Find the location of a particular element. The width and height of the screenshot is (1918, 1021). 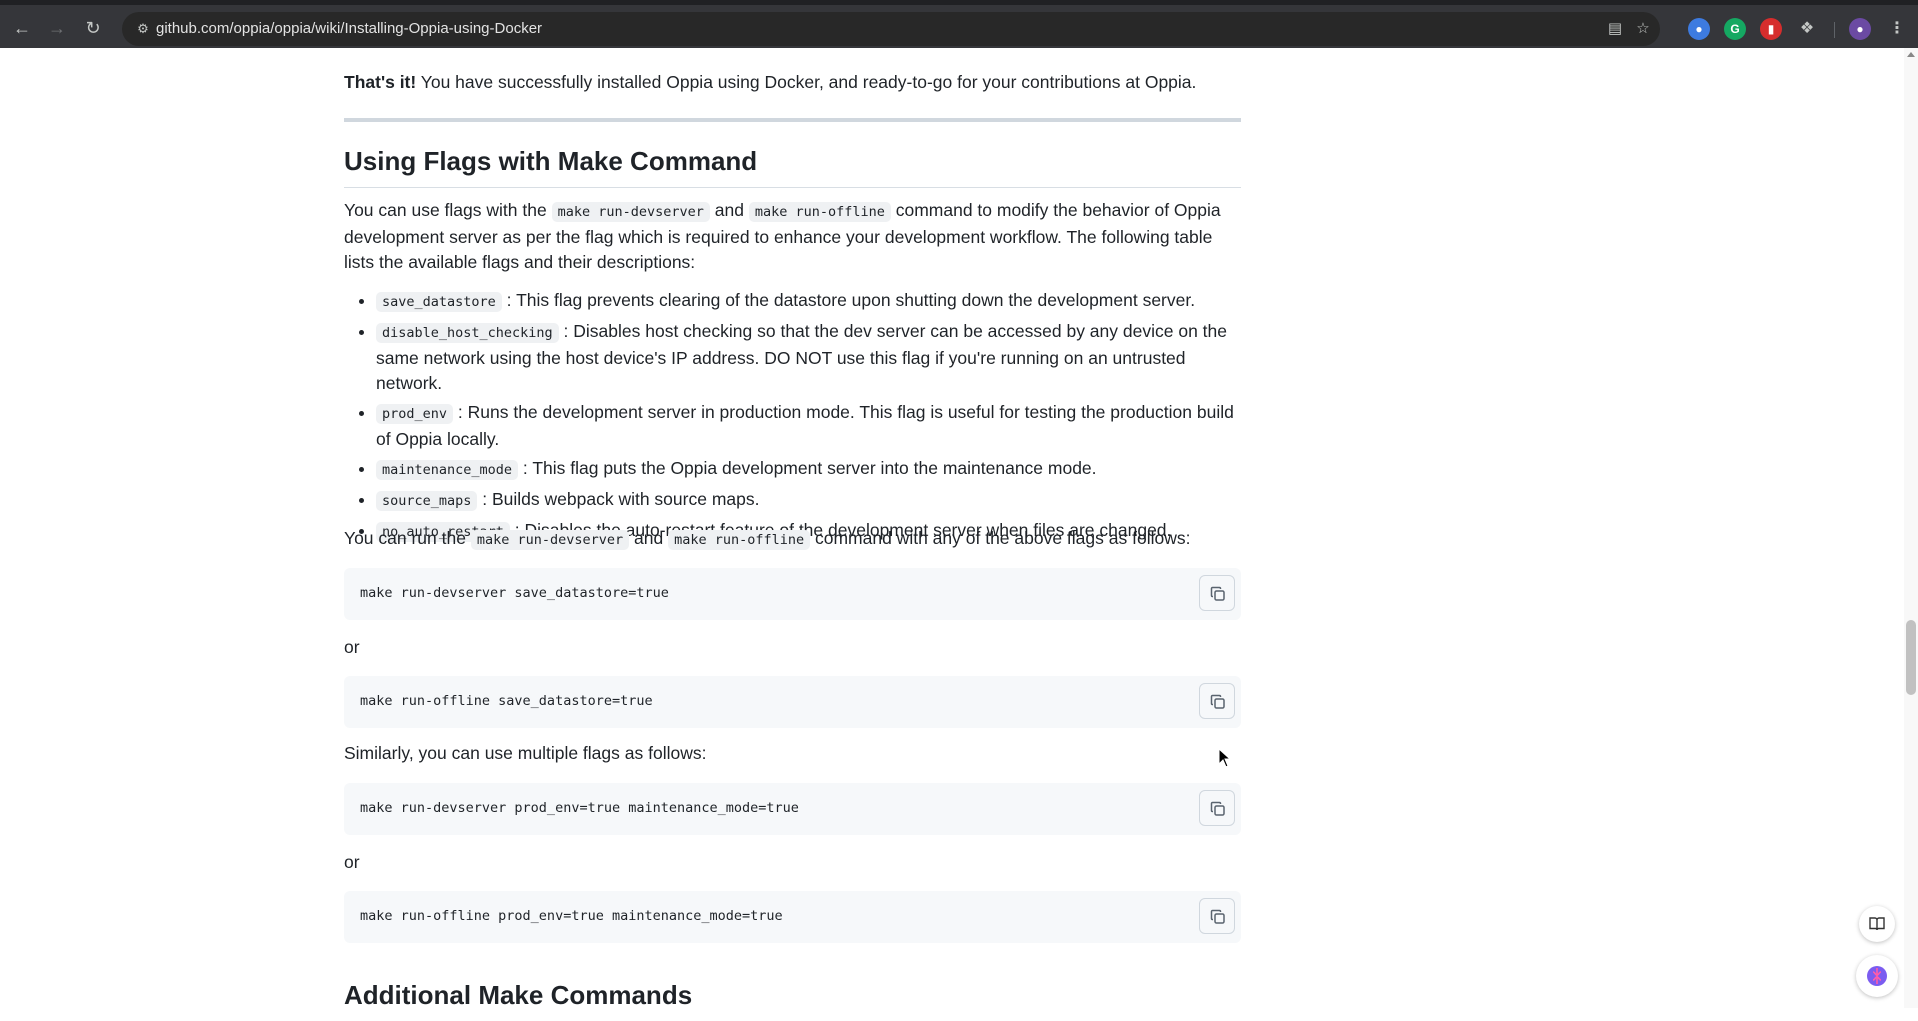

browser-menu-icon: ⋮ is located at coordinates (1897, 29).